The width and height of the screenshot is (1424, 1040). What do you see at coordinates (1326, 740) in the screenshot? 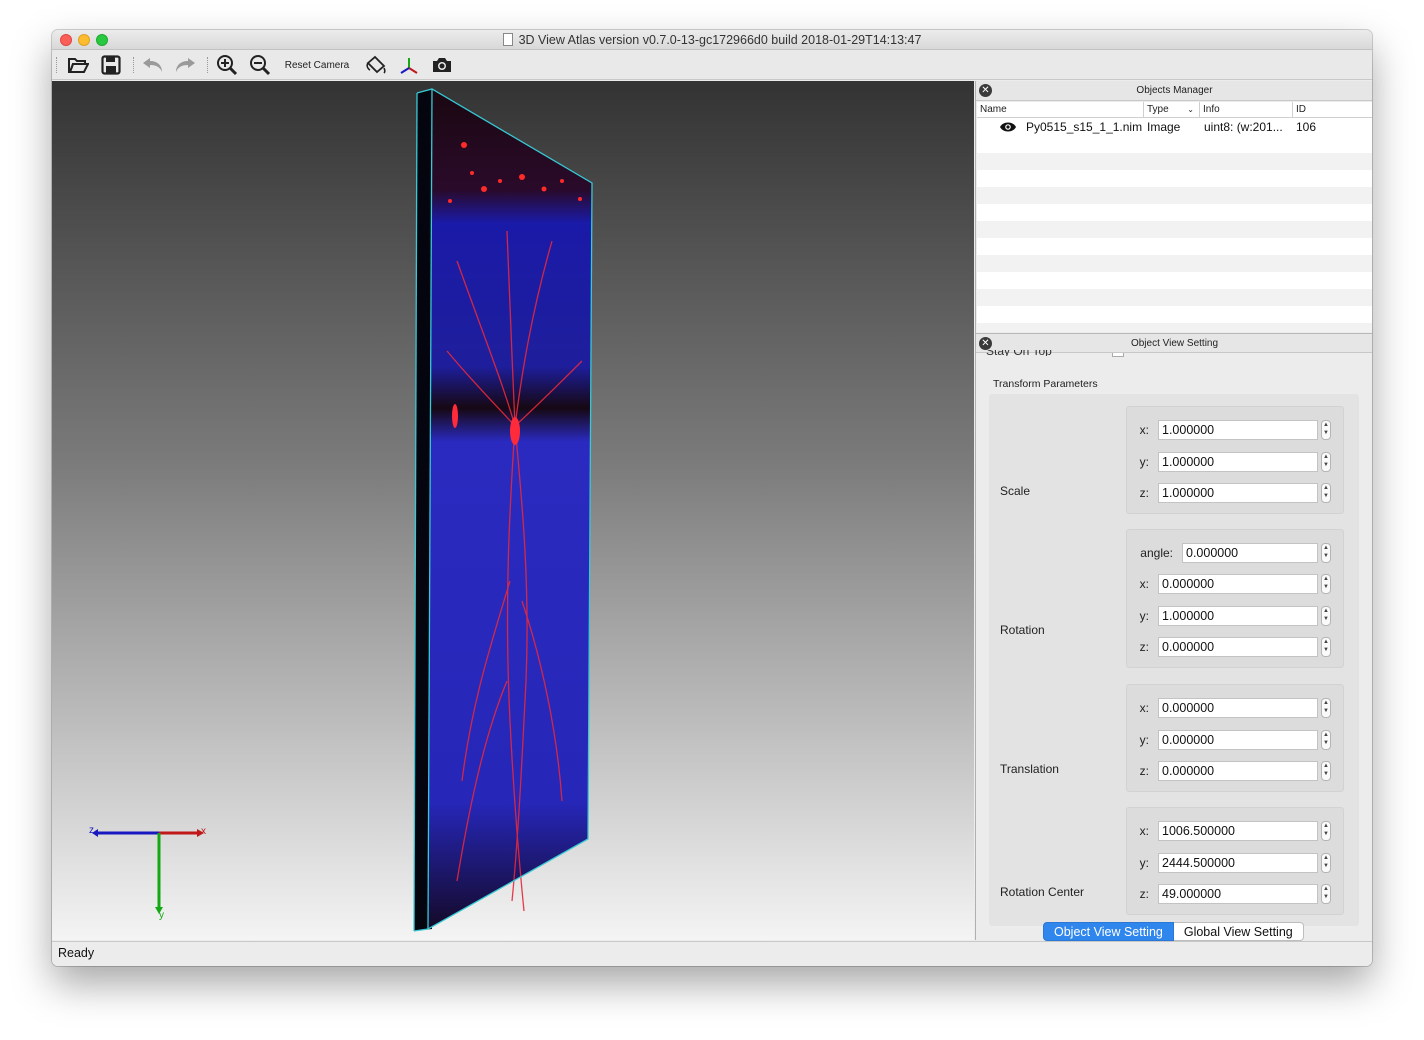
I see `translation-y-stepper: ▲ ▼` at bounding box center [1326, 740].